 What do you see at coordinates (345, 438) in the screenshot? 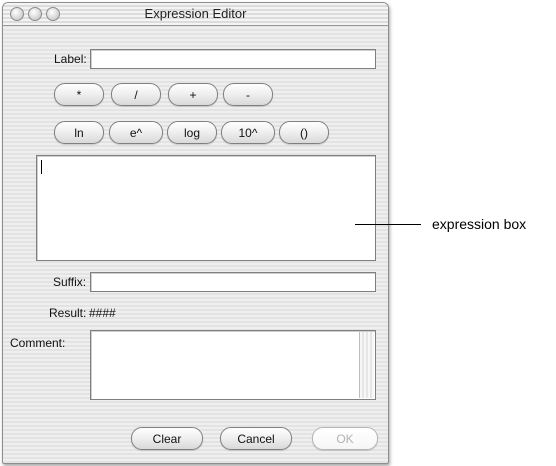
I see `ok-button: OK` at bounding box center [345, 438].